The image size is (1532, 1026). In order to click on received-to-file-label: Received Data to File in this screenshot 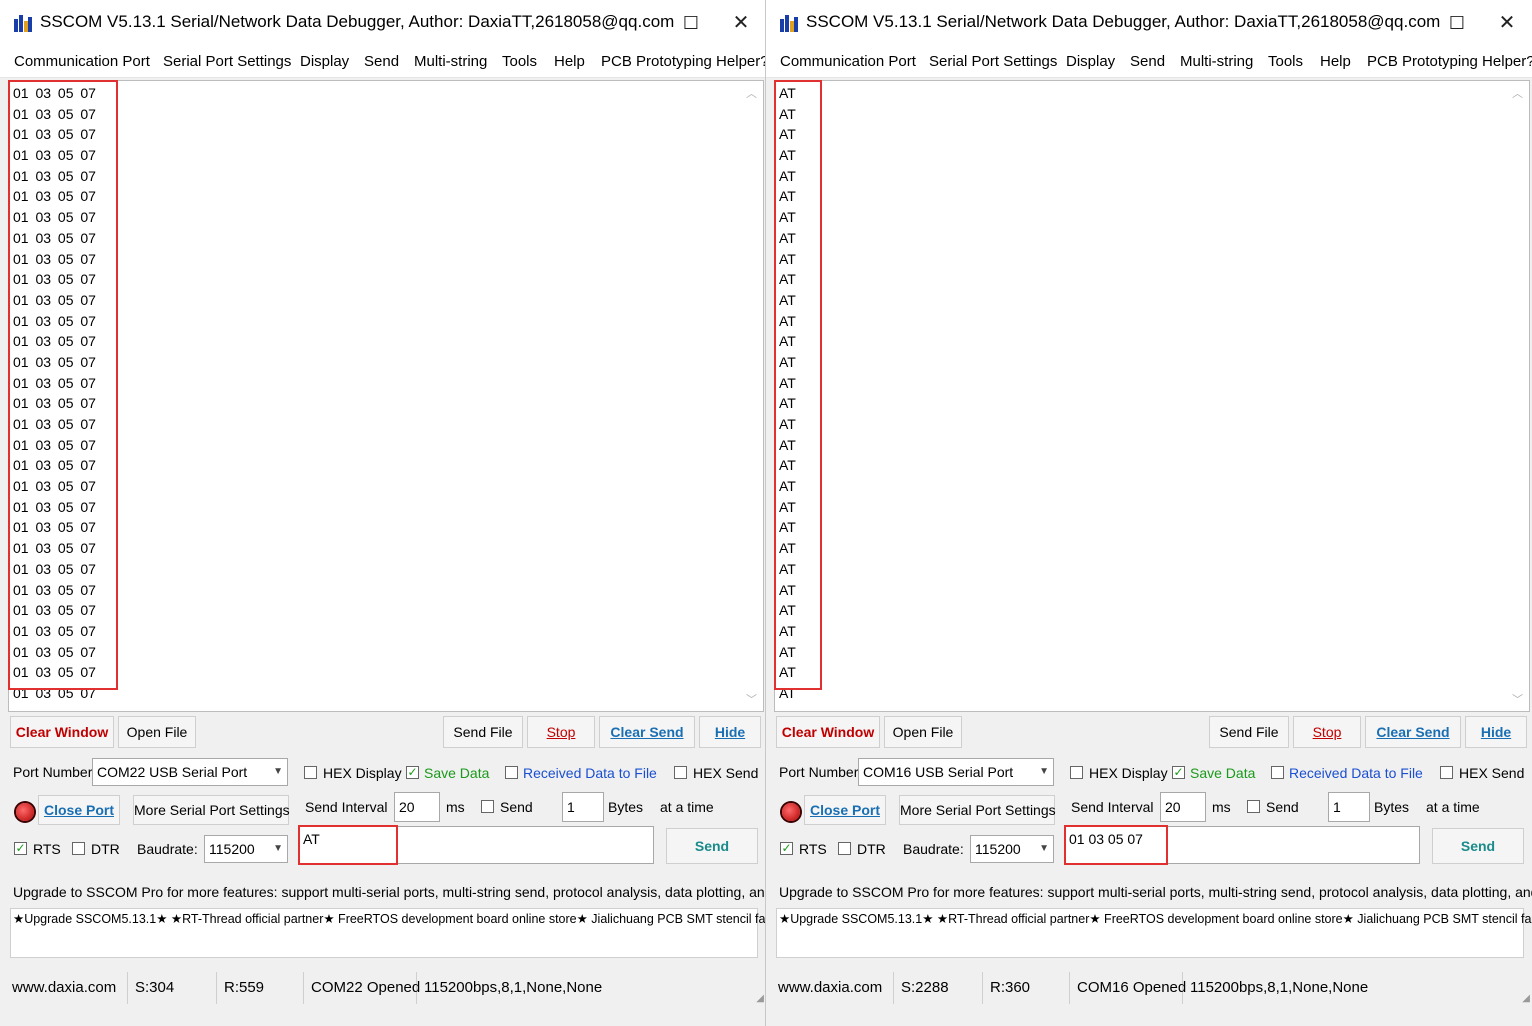, I will do `click(590, 773)`.